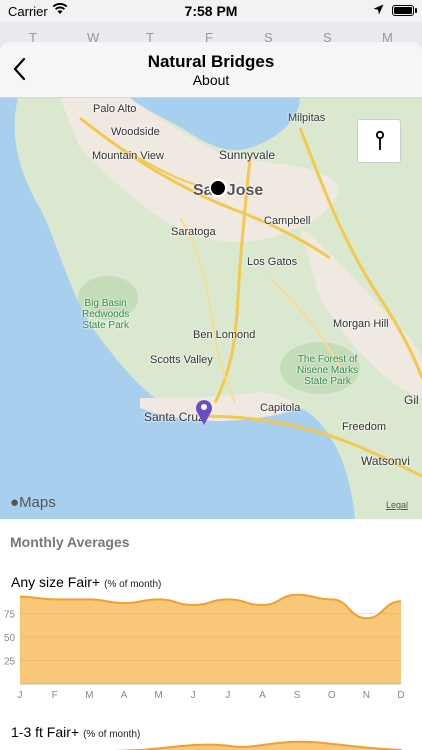 The image size is (422, 750). Describe the element at coordinates (10, 638) in the screenshot. I see `y-tick-label: 50` at that location.